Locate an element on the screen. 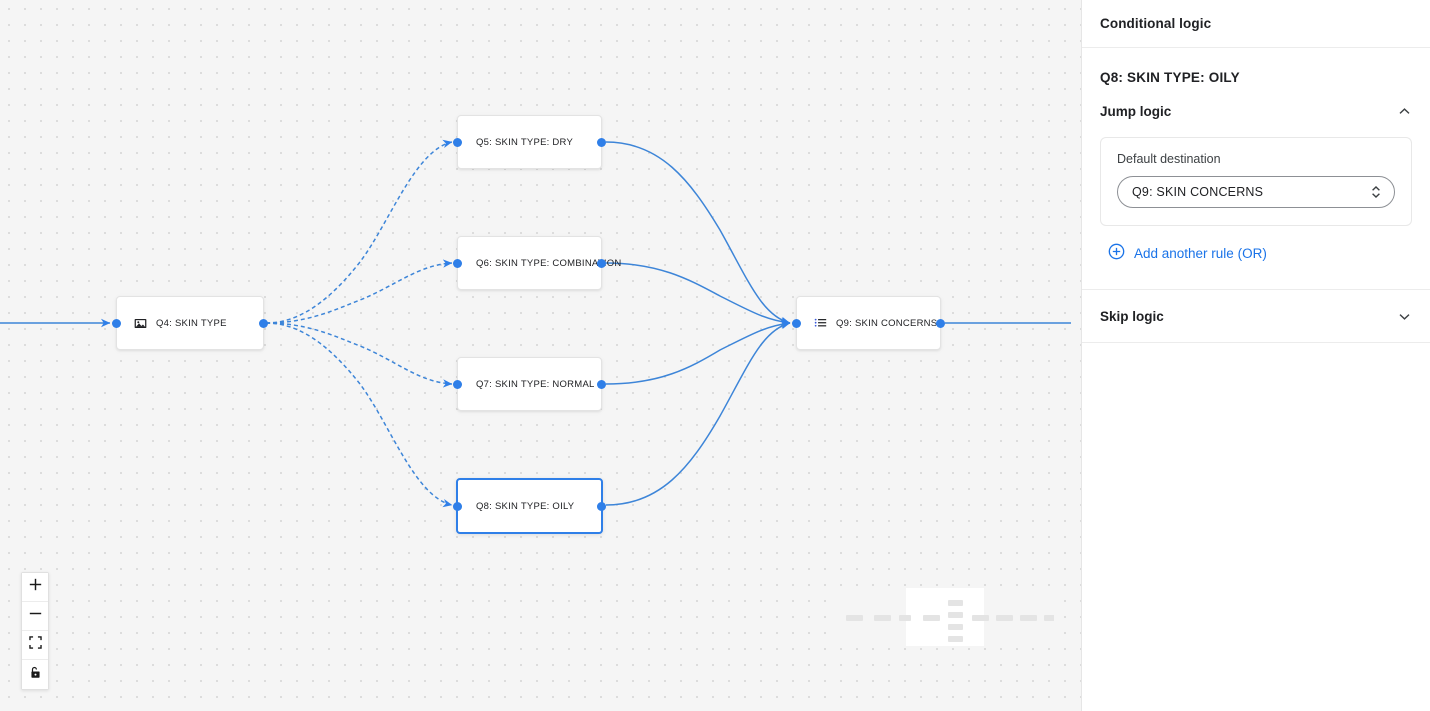 The image size is (1430, 711). edge-group-destination is located at coordinates (698, 323).